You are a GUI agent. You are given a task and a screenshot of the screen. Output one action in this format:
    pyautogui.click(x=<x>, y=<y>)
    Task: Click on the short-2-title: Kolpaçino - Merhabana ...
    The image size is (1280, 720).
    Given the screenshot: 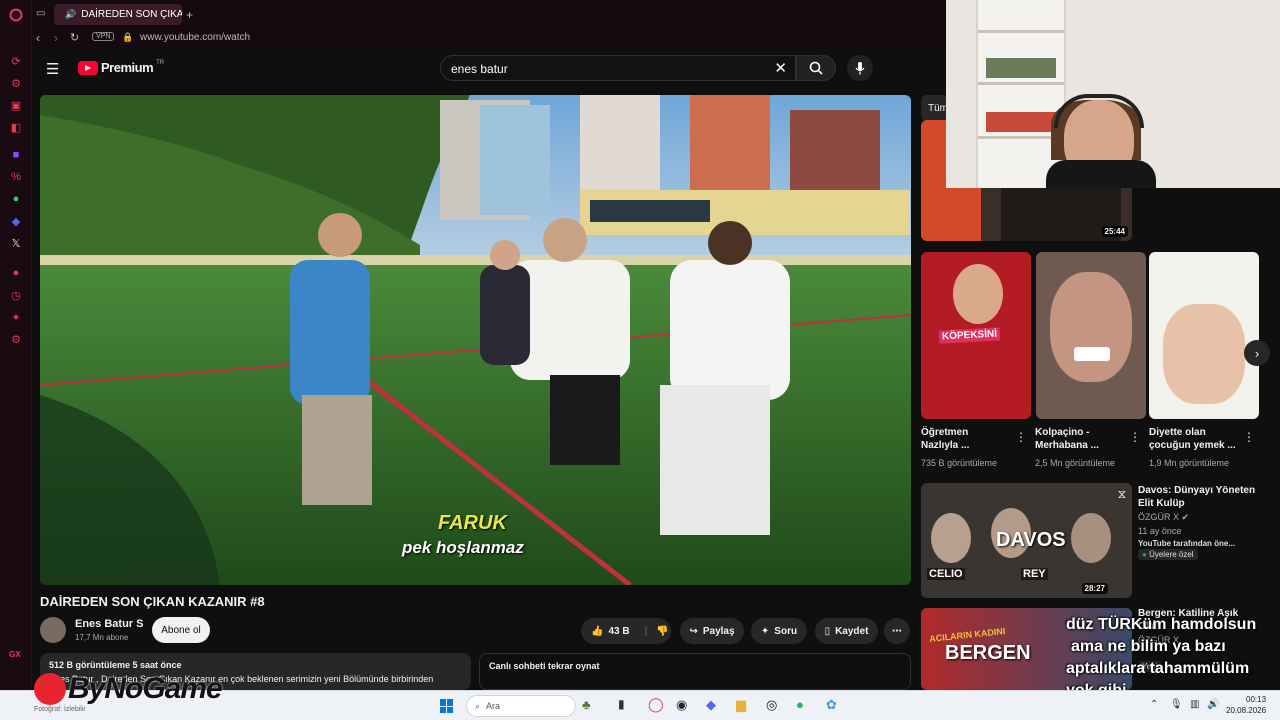 What is the action you would take?
    pyautogui.click(x=1080, y=439)
    